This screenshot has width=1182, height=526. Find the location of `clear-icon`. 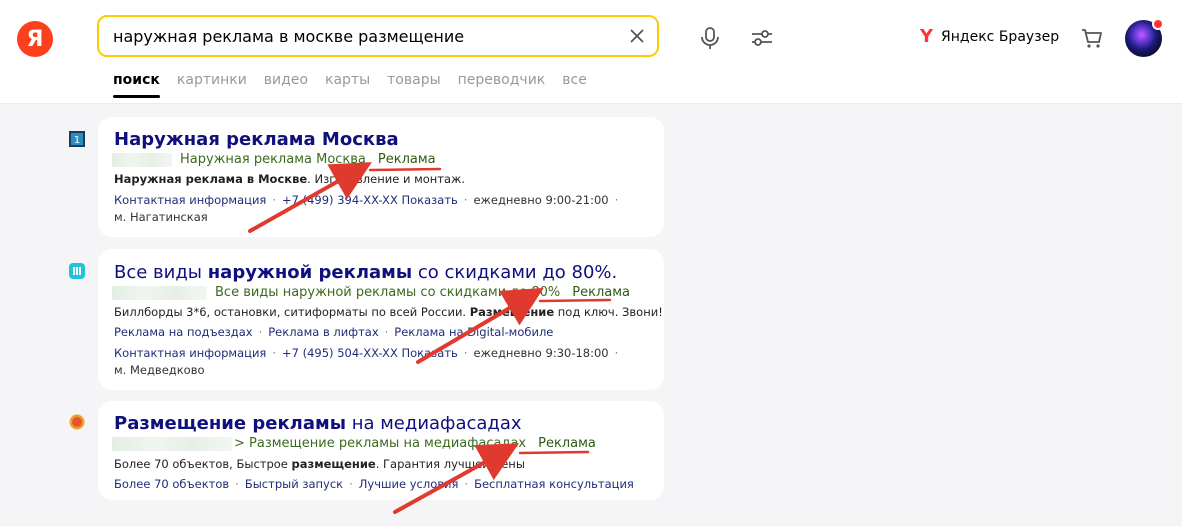

clear-icon is located at coordinates (637, 36).